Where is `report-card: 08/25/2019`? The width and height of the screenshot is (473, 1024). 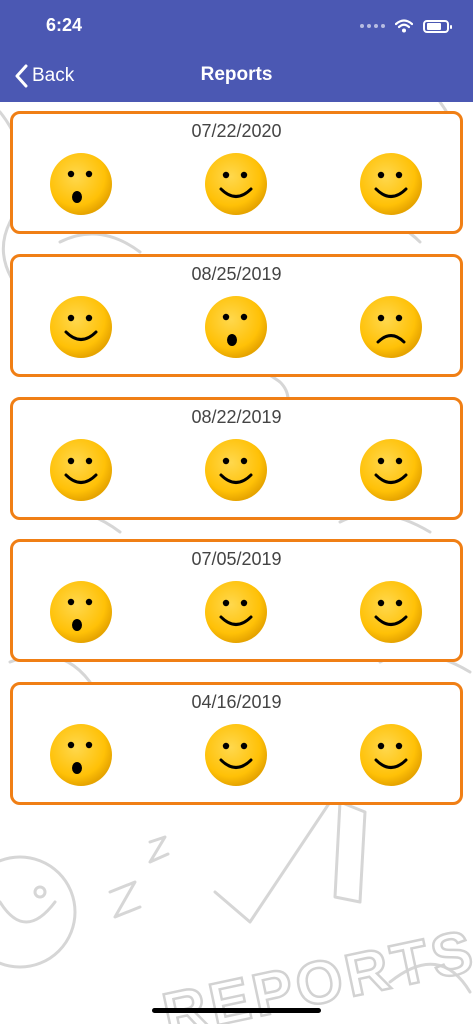
report-card: 08/25/2019 is located at coordinates (236, 315).